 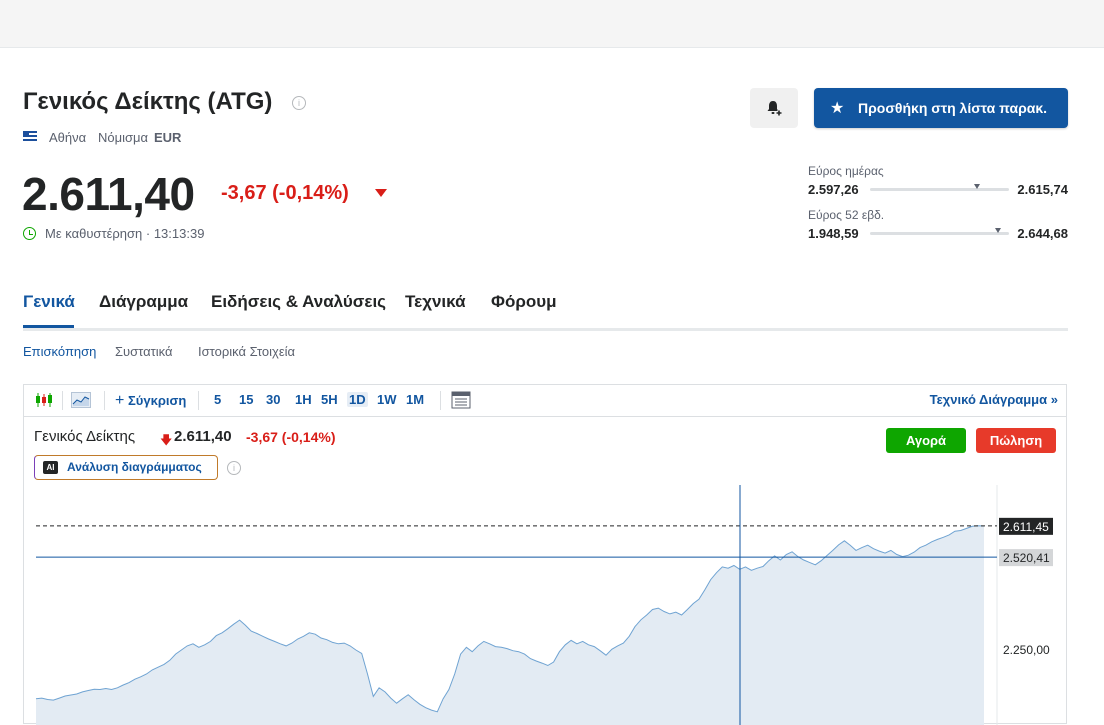 I want to click on interval-5: 5, so click(x=217, y=399).